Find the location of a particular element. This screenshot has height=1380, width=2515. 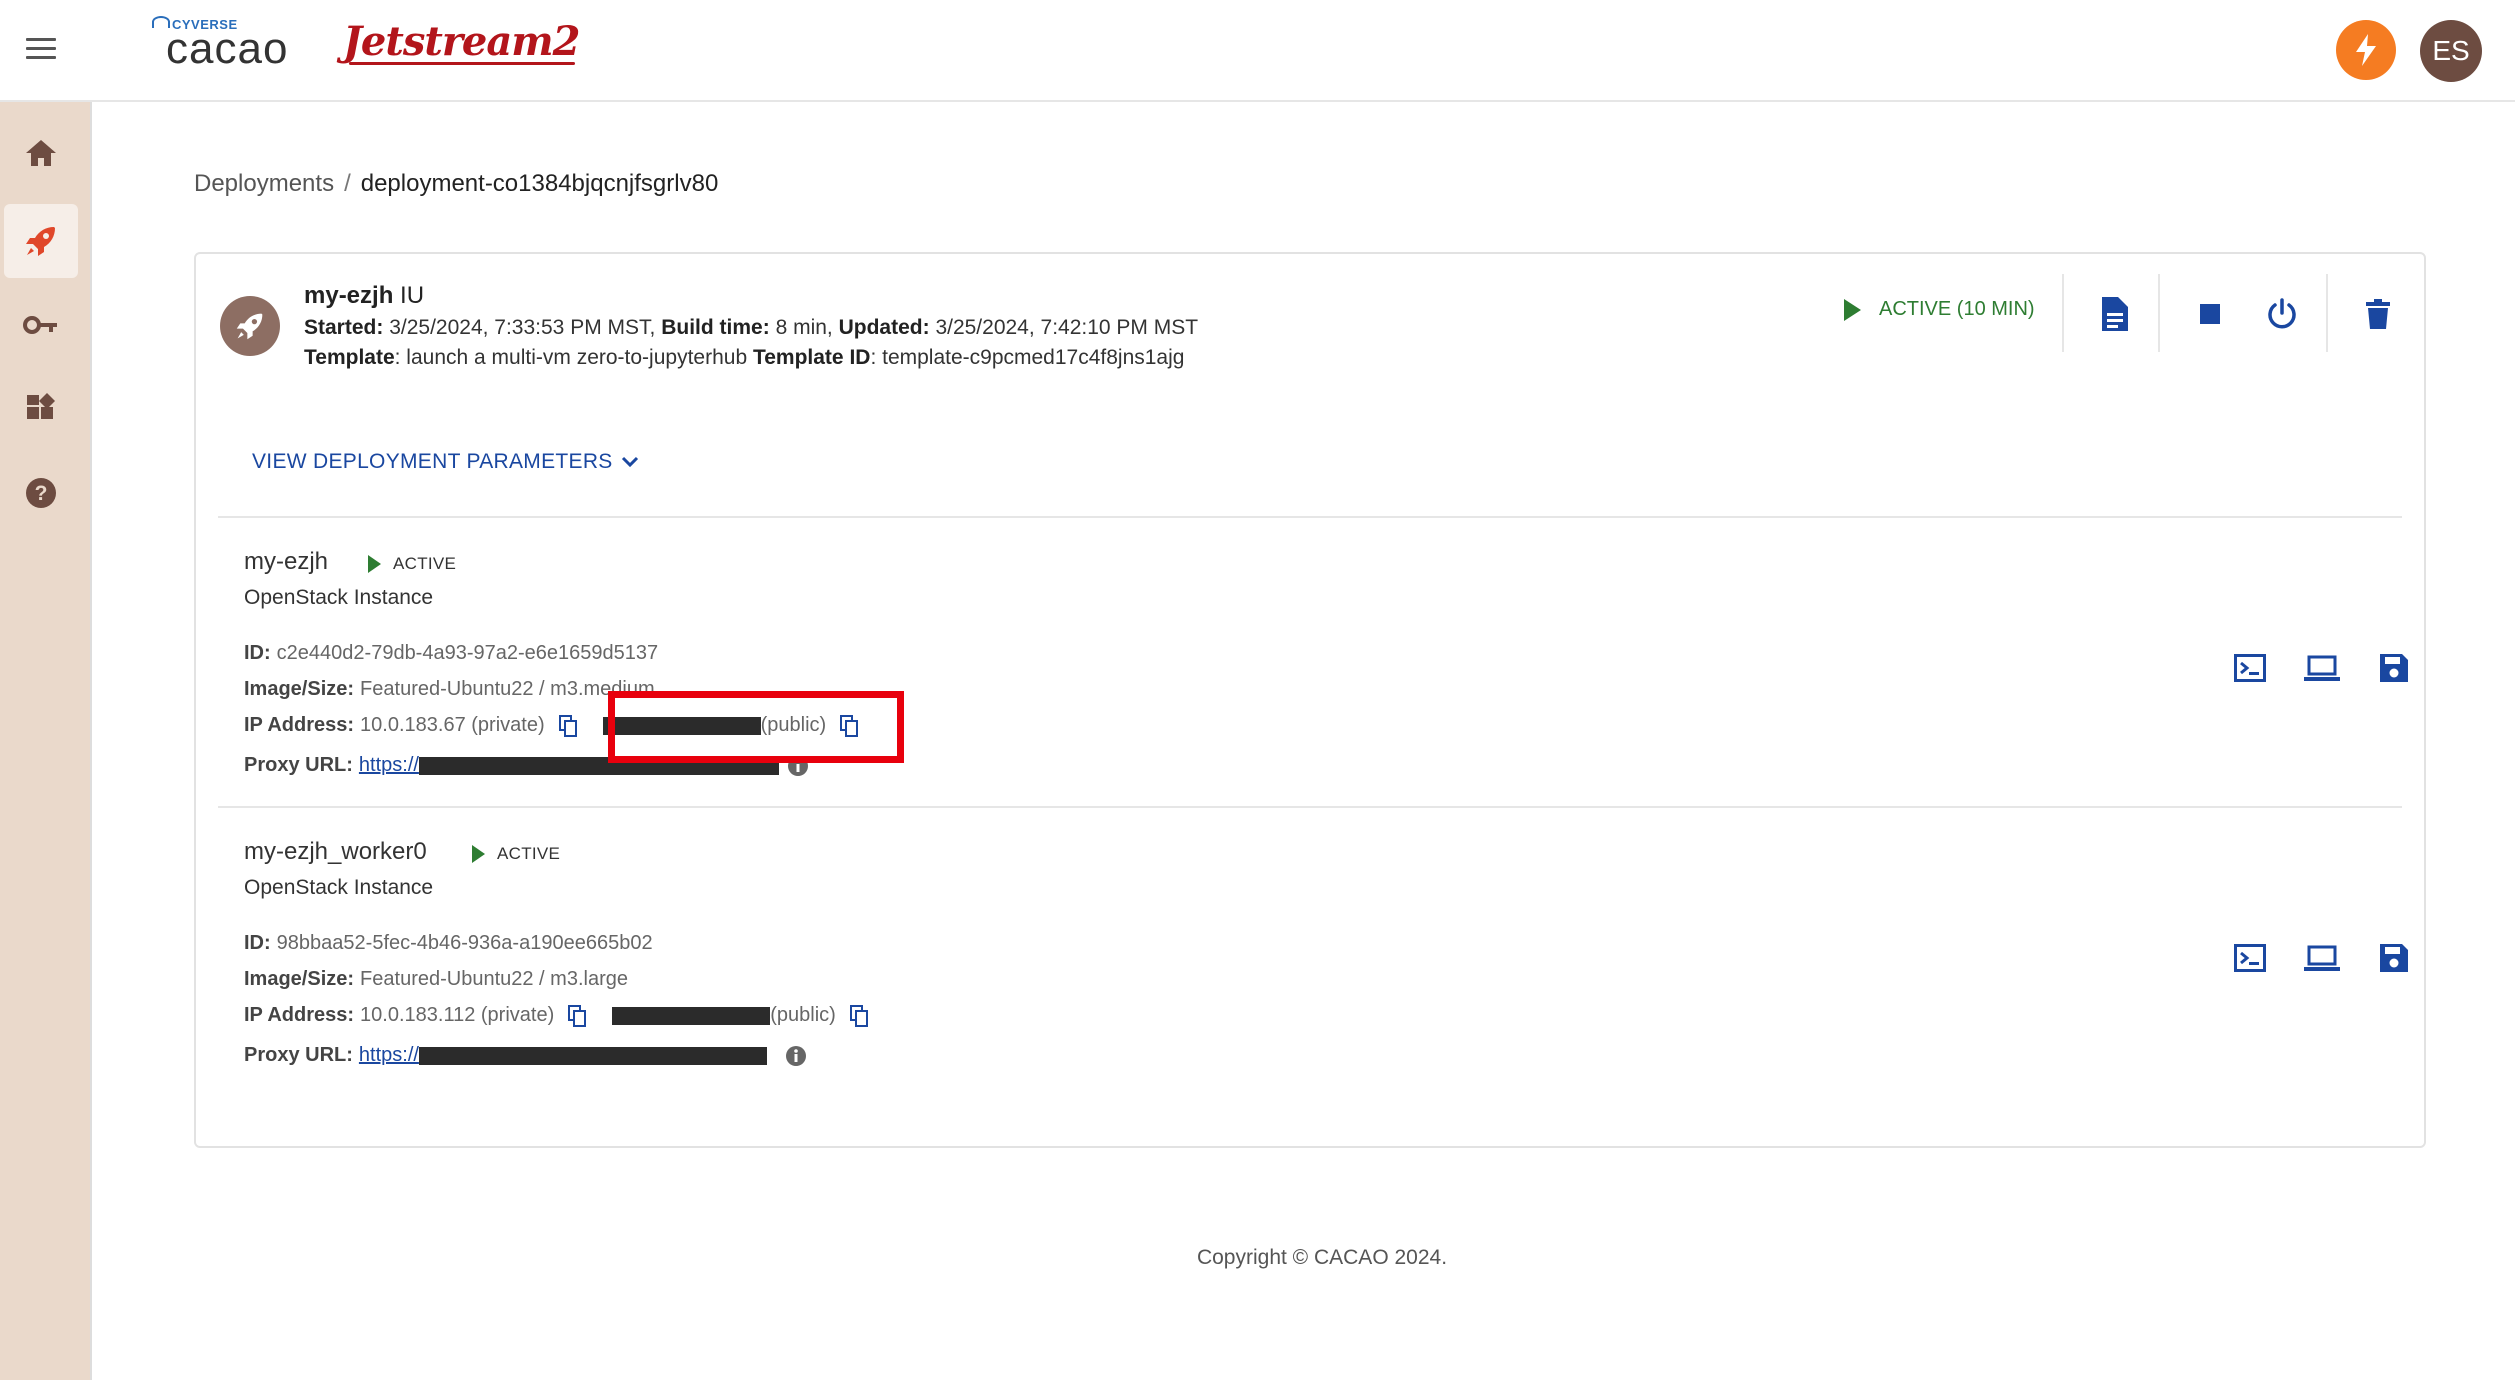

power-button is located at coordinates (2282, 314).